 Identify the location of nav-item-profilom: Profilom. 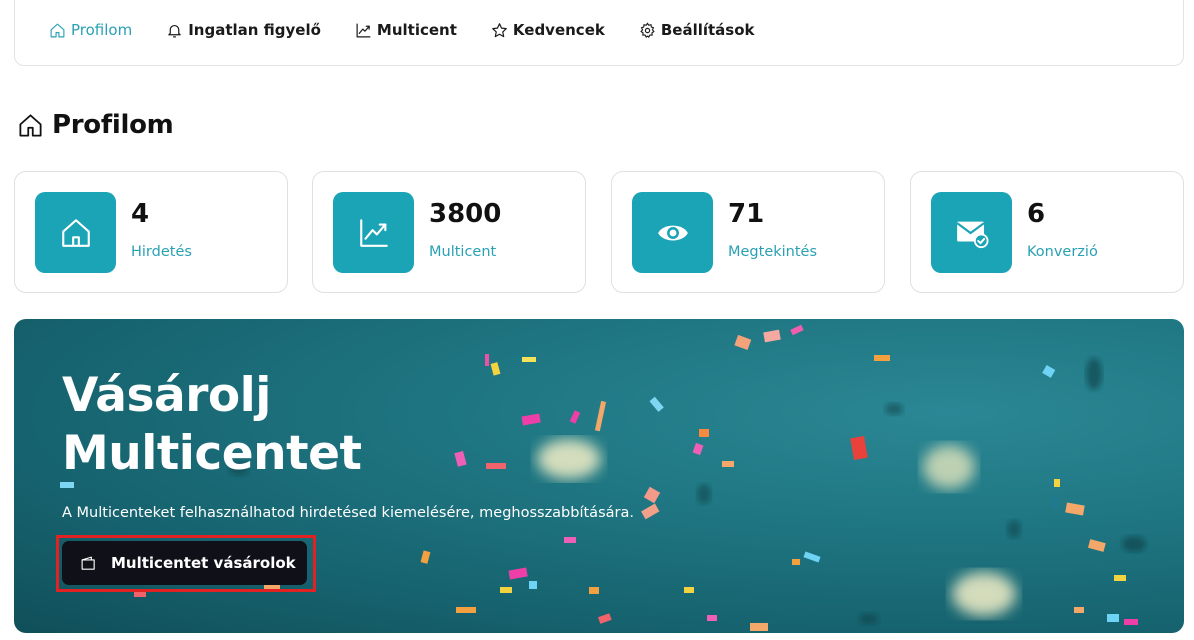
(90, 30).